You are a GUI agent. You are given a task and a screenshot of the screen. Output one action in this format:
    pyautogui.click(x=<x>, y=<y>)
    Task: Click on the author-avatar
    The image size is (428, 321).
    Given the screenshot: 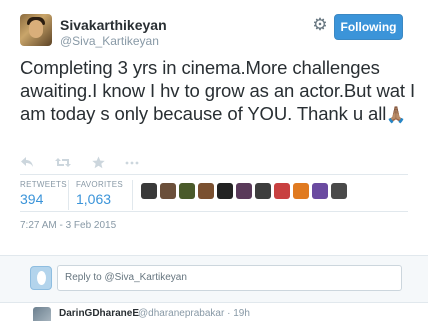 What is the action you would take?
    pyautogui.click(x=36, y=30)
    